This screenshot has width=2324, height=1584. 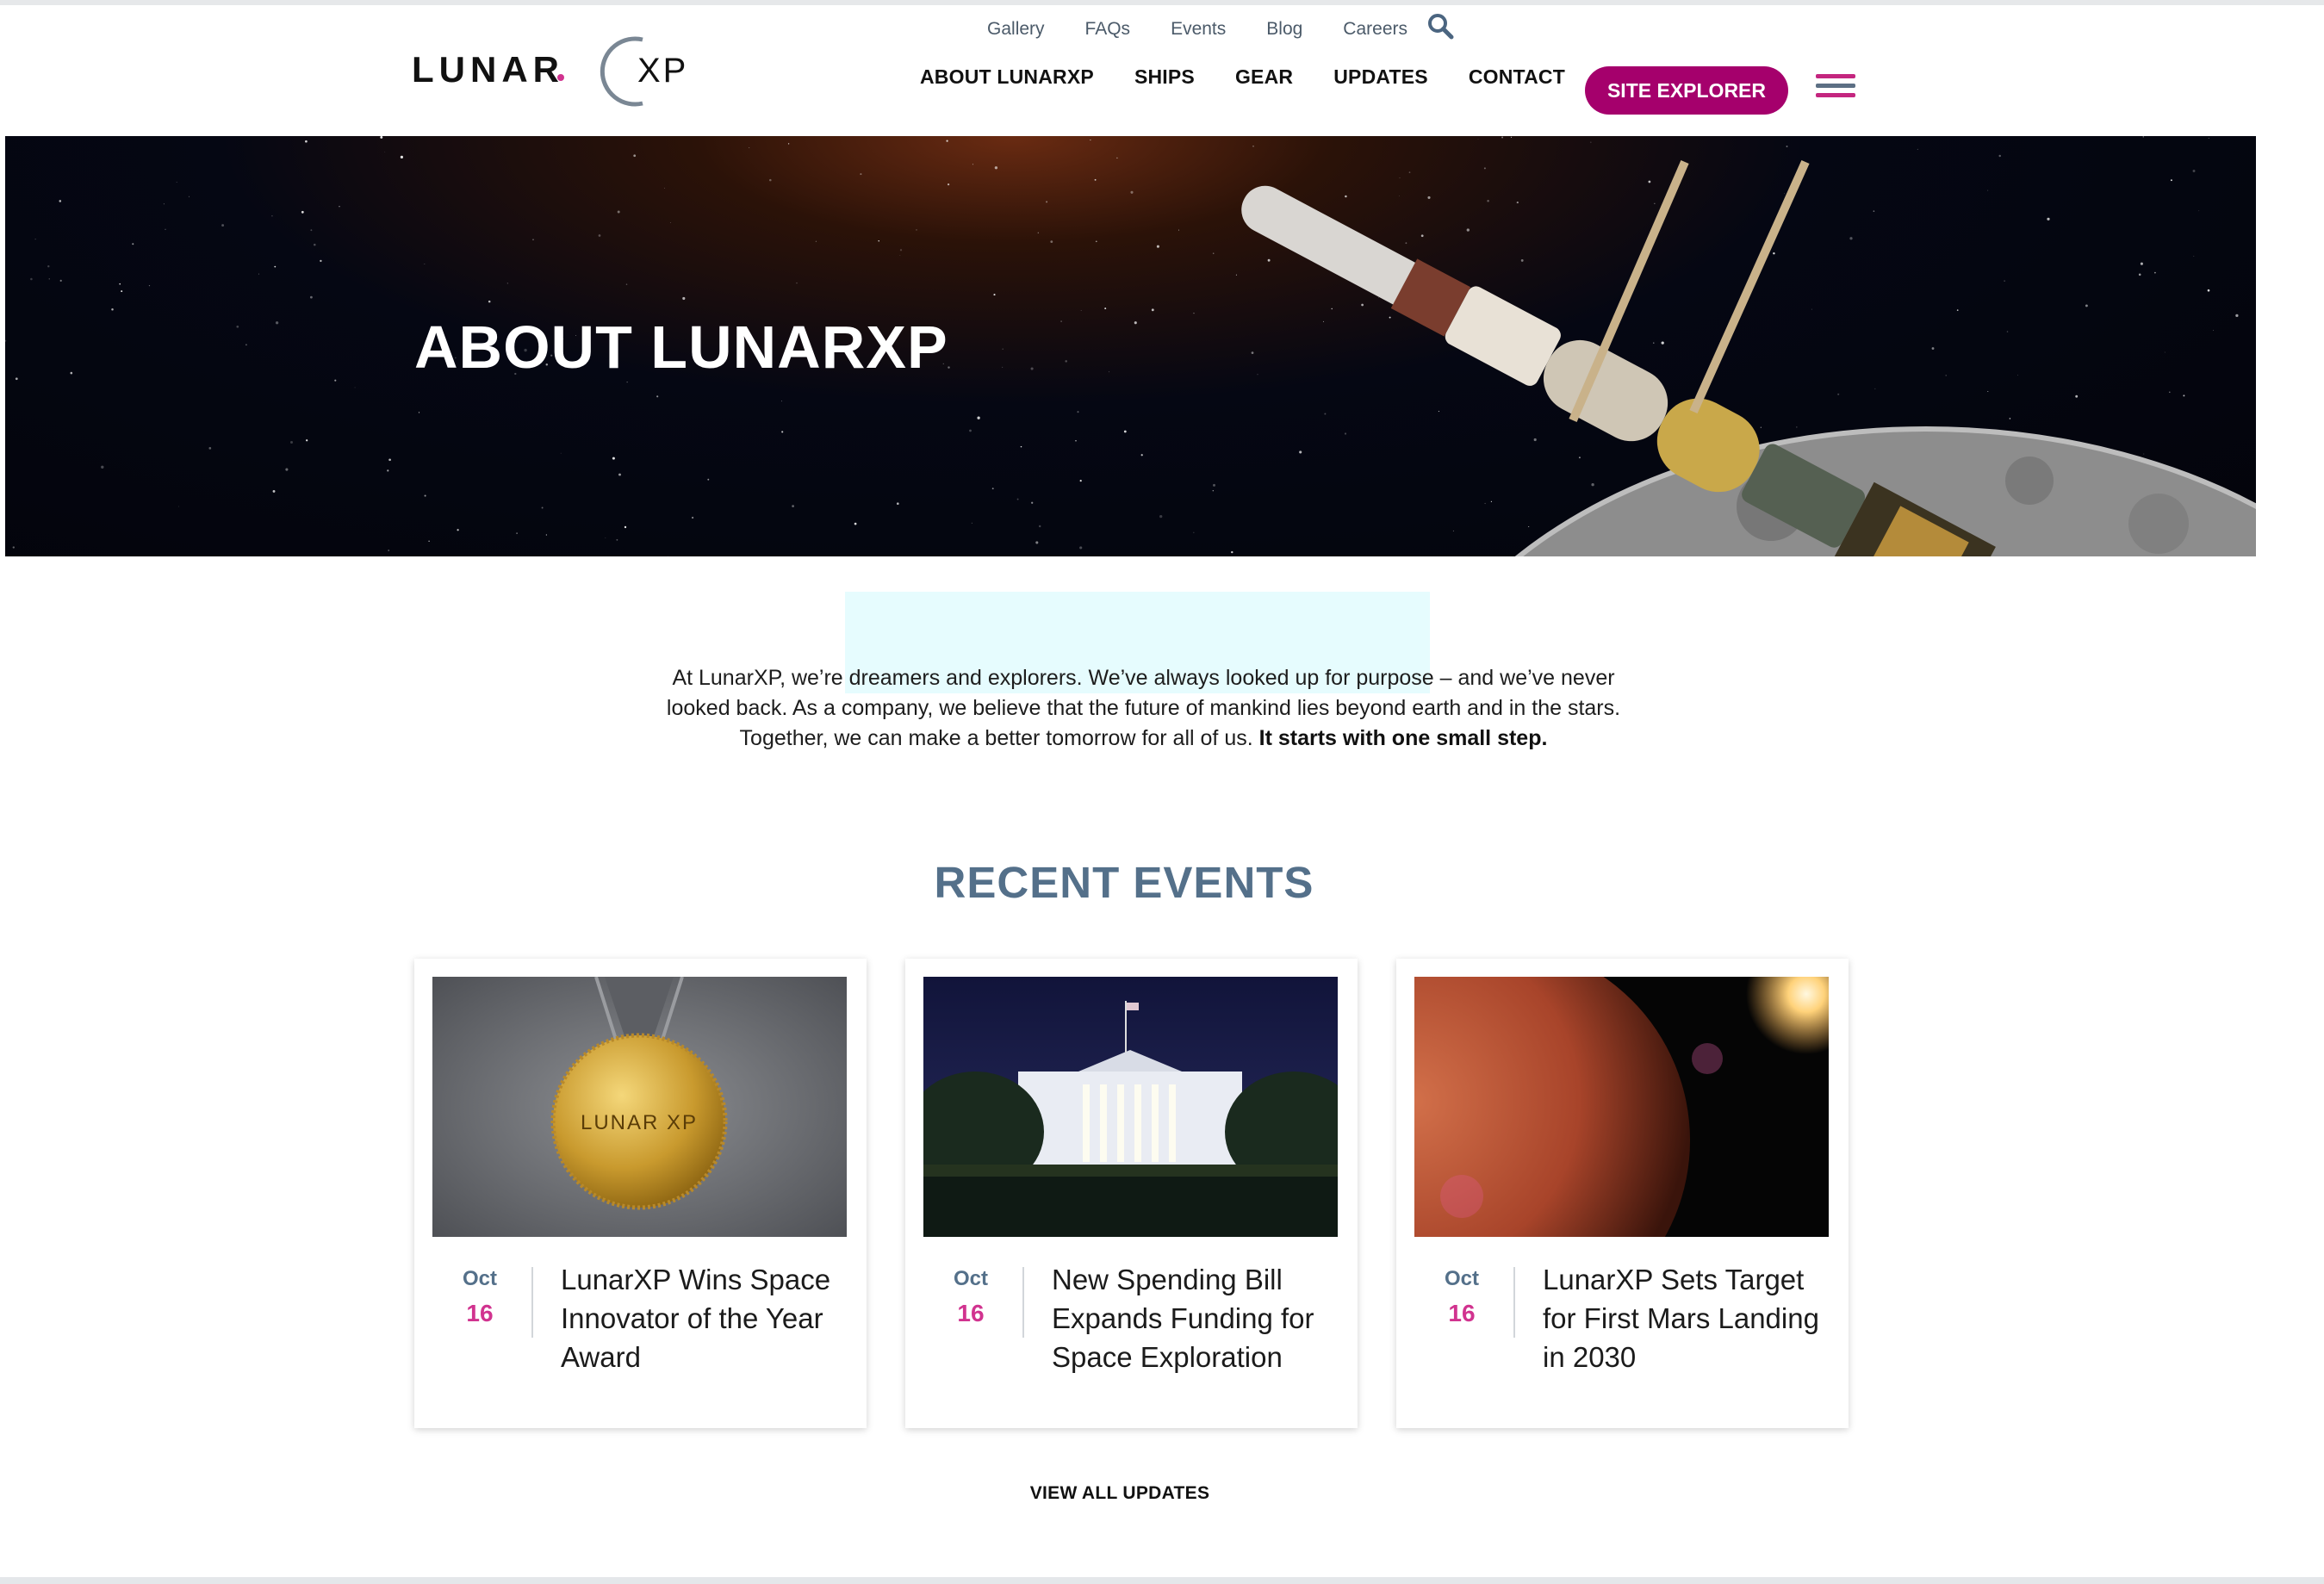 What do you see at coordinates (1120, 1493) in the screenshot?
I see `view-all-updates-link: VIEW ALL UPDATES` at bounding box center [1120, 1493].